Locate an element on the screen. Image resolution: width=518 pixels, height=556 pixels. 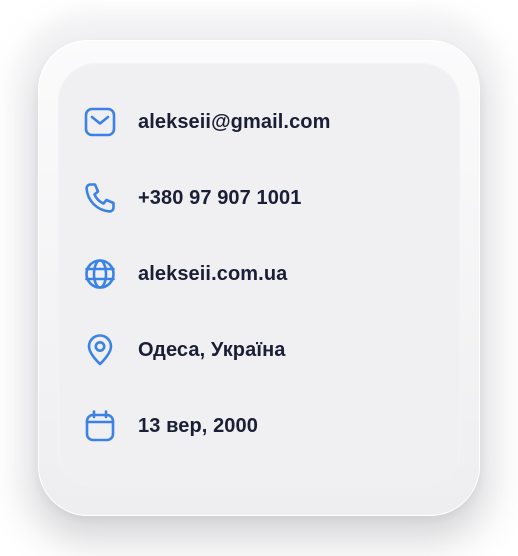
calendar-icon is located at coordinates (100, 426).